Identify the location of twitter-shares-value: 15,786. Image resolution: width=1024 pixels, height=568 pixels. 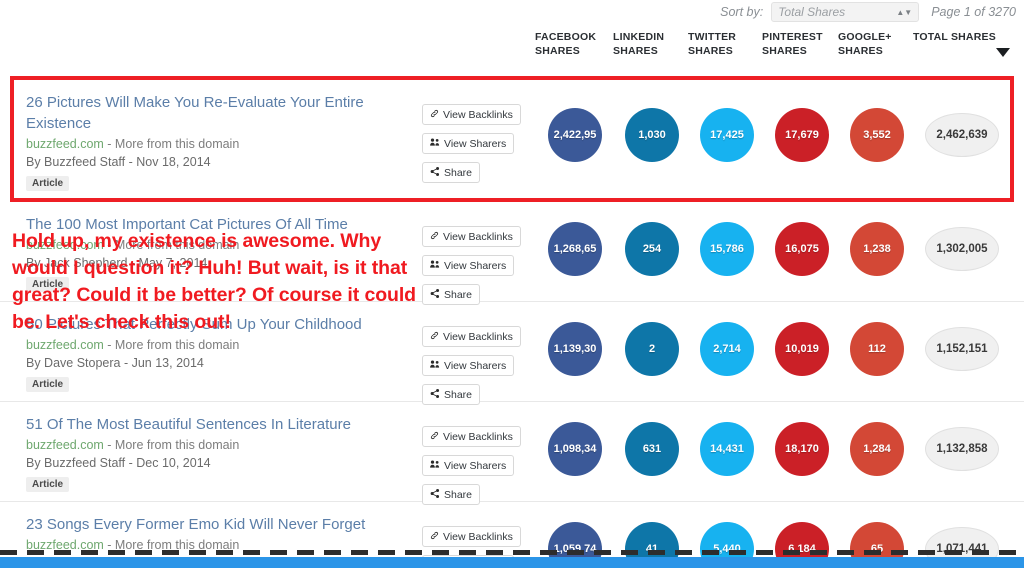
(727, 249).